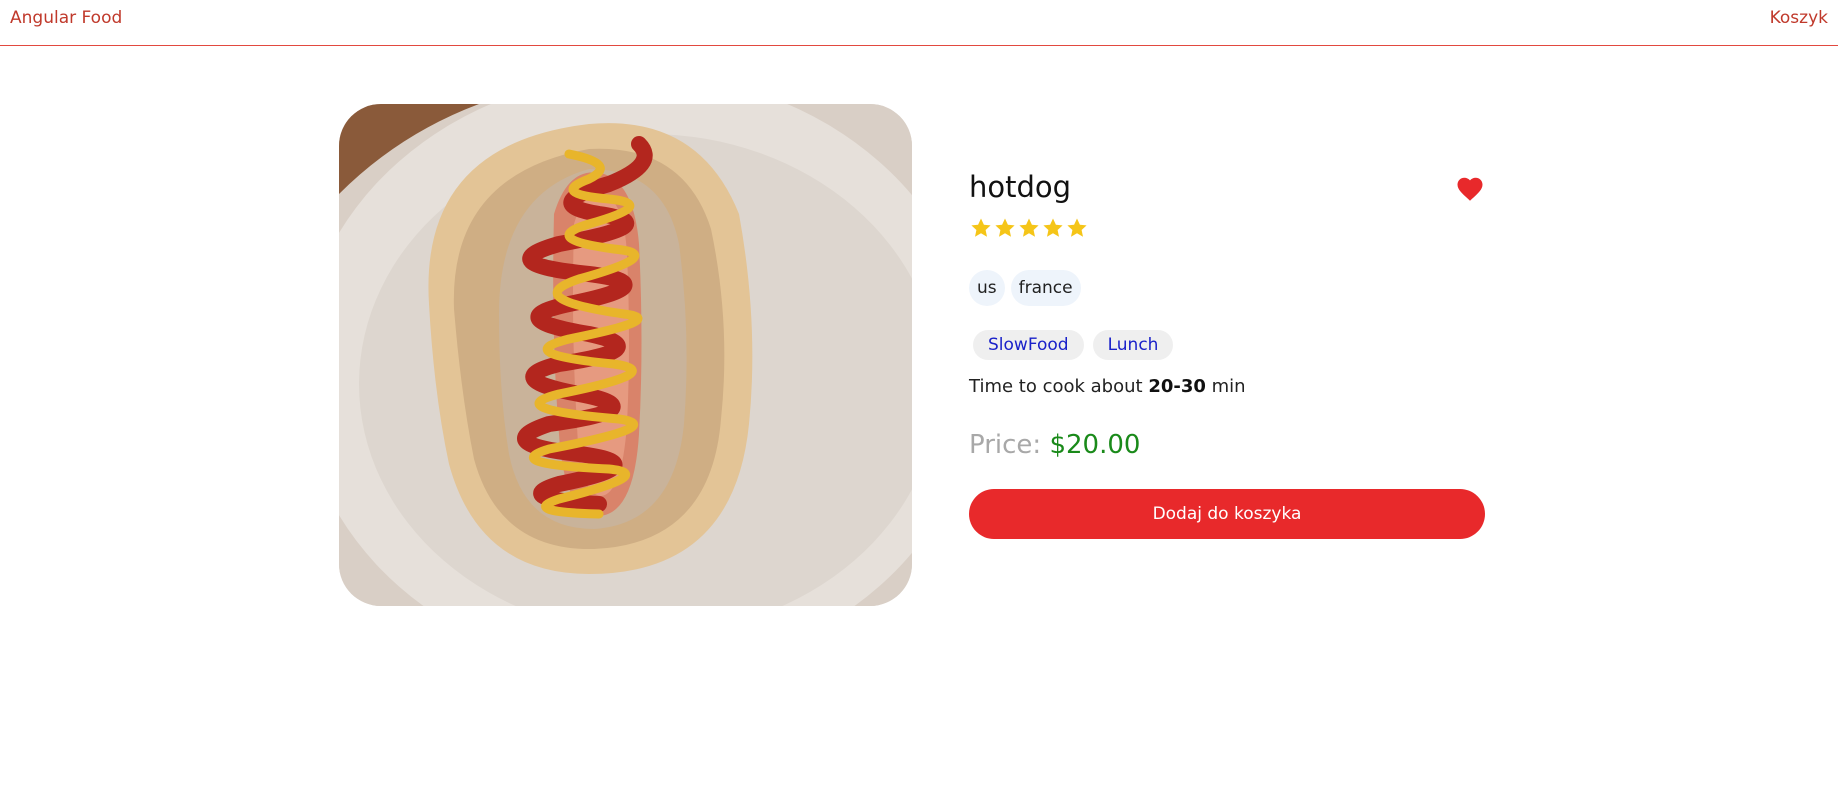  I want to click on price-value: $20.00, so click(1095, 445).